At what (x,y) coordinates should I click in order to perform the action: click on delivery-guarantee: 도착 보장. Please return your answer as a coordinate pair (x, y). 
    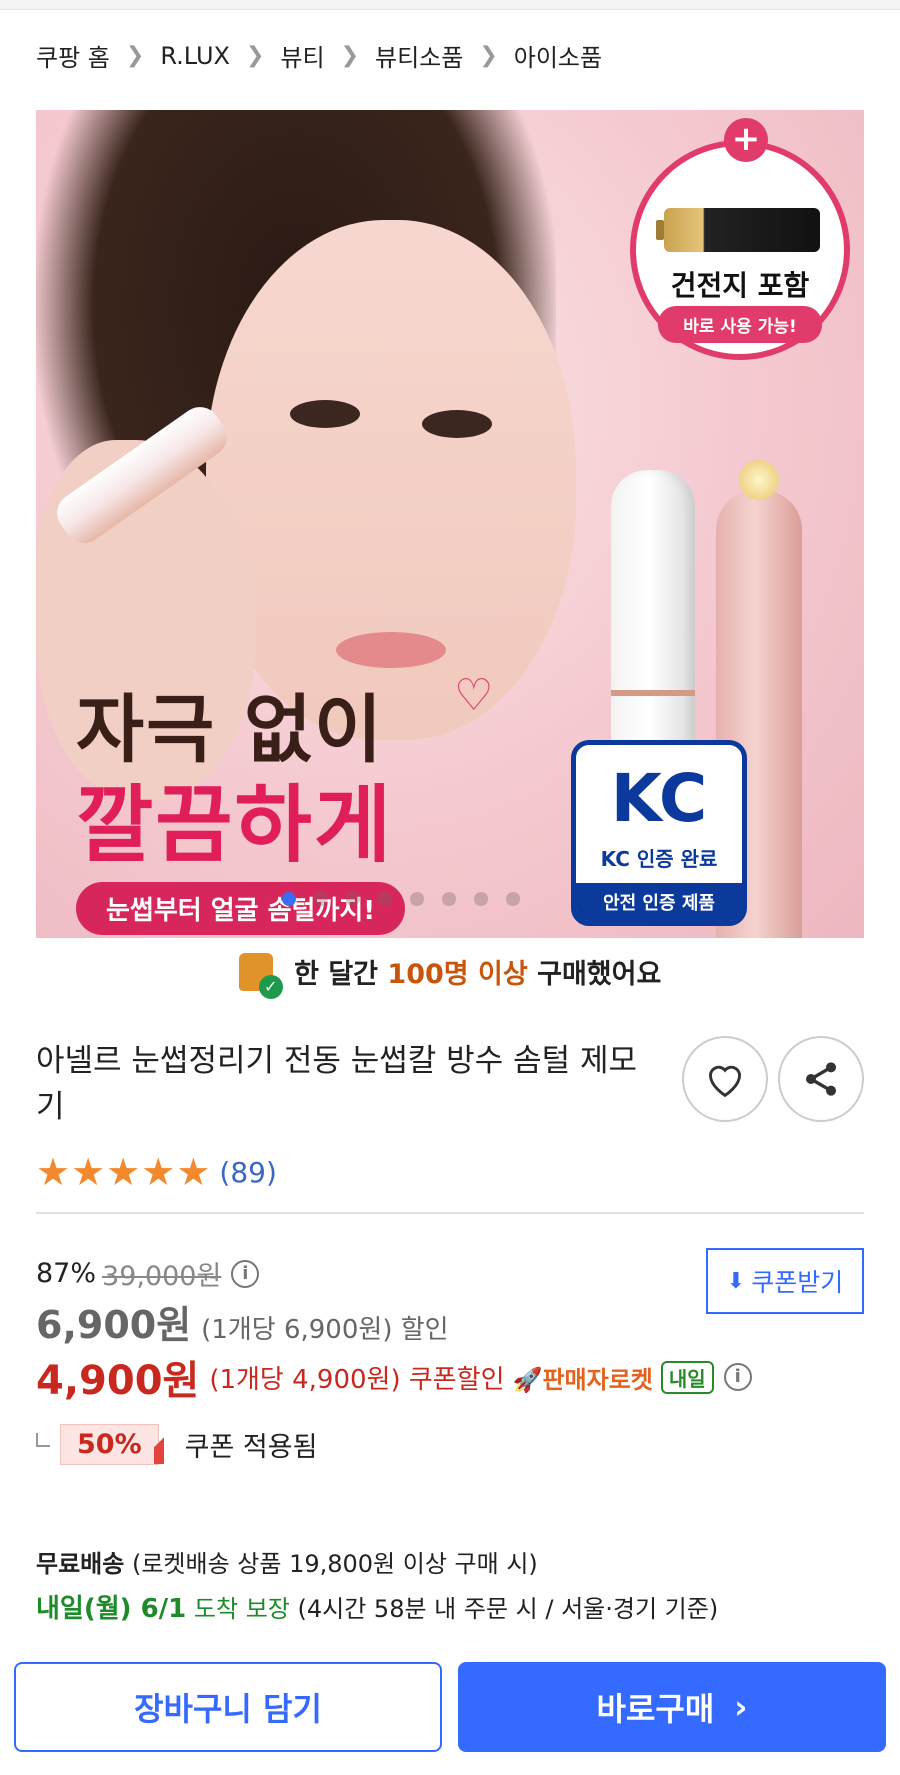
    Looking at the image, I should click on (241, 1609).